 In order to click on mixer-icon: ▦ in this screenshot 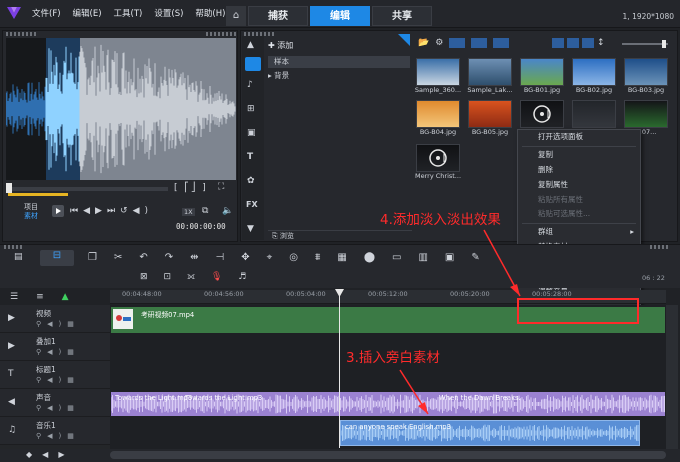, I will do `click(341, 257)`.